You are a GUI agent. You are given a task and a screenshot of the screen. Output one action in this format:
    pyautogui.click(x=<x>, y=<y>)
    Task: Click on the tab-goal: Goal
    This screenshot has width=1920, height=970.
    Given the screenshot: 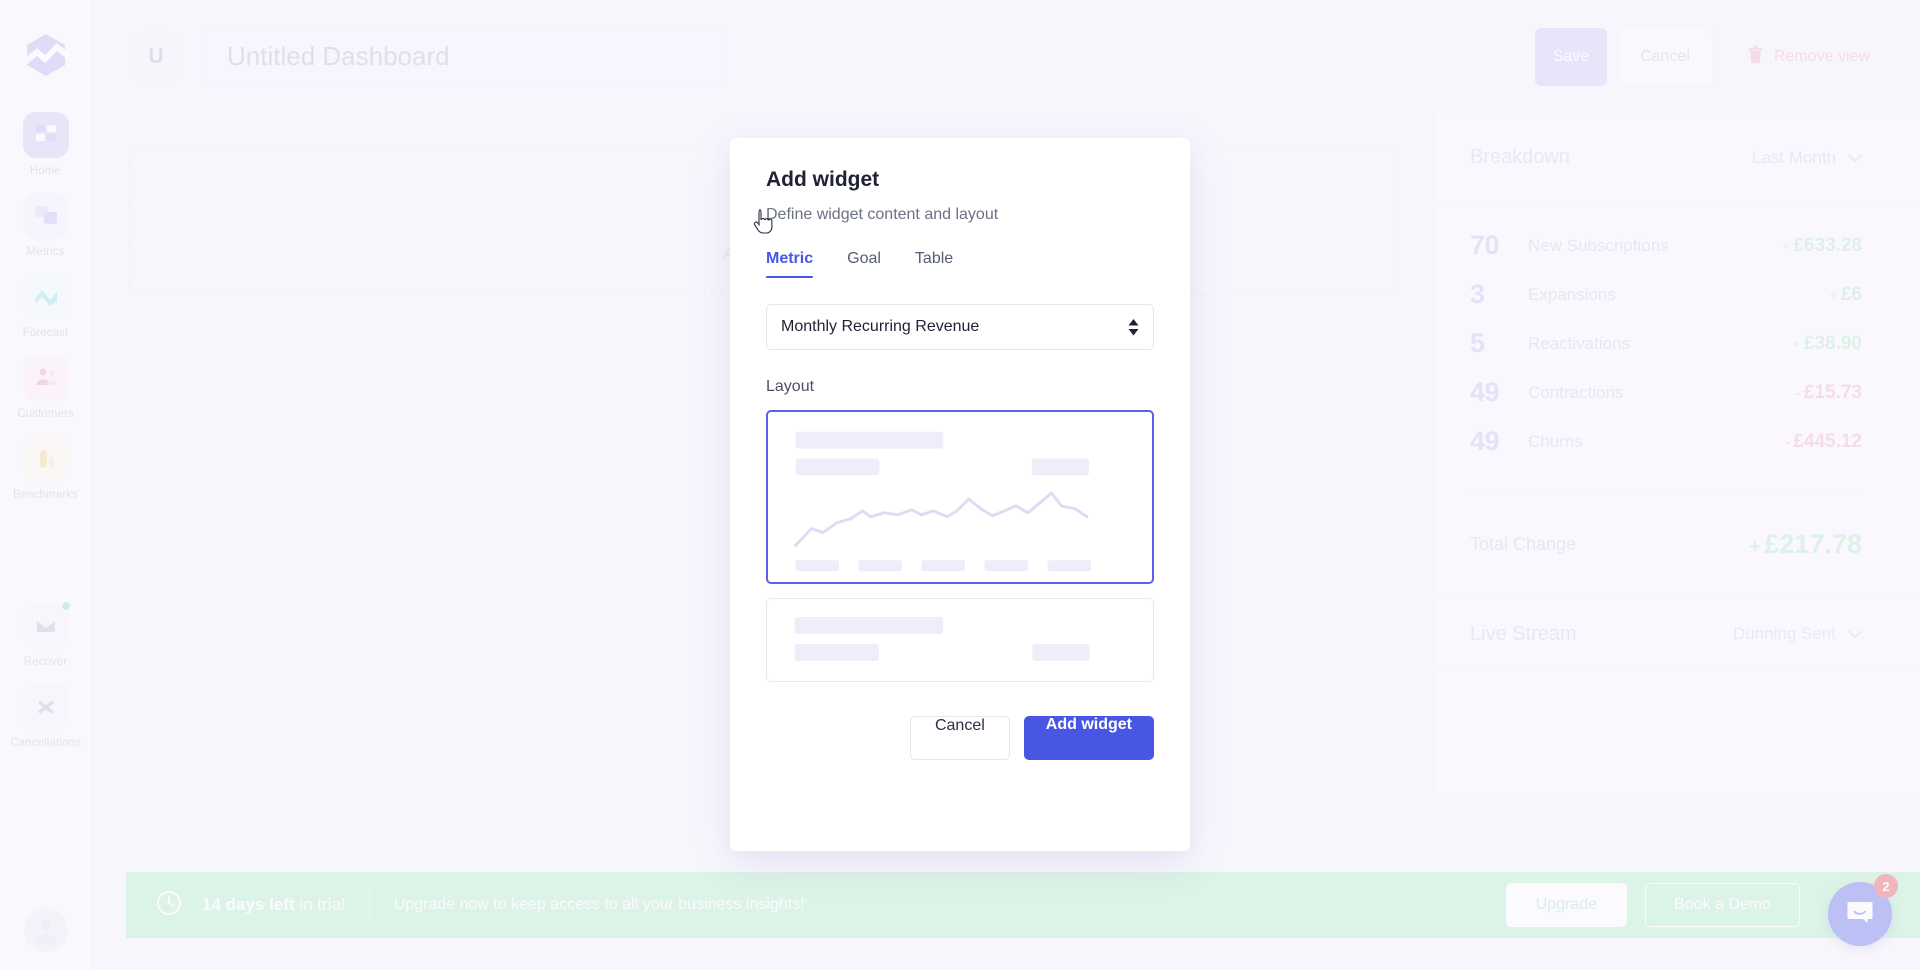 What is the action you would take?
    pyautogui.click(x=864, y=264)
    